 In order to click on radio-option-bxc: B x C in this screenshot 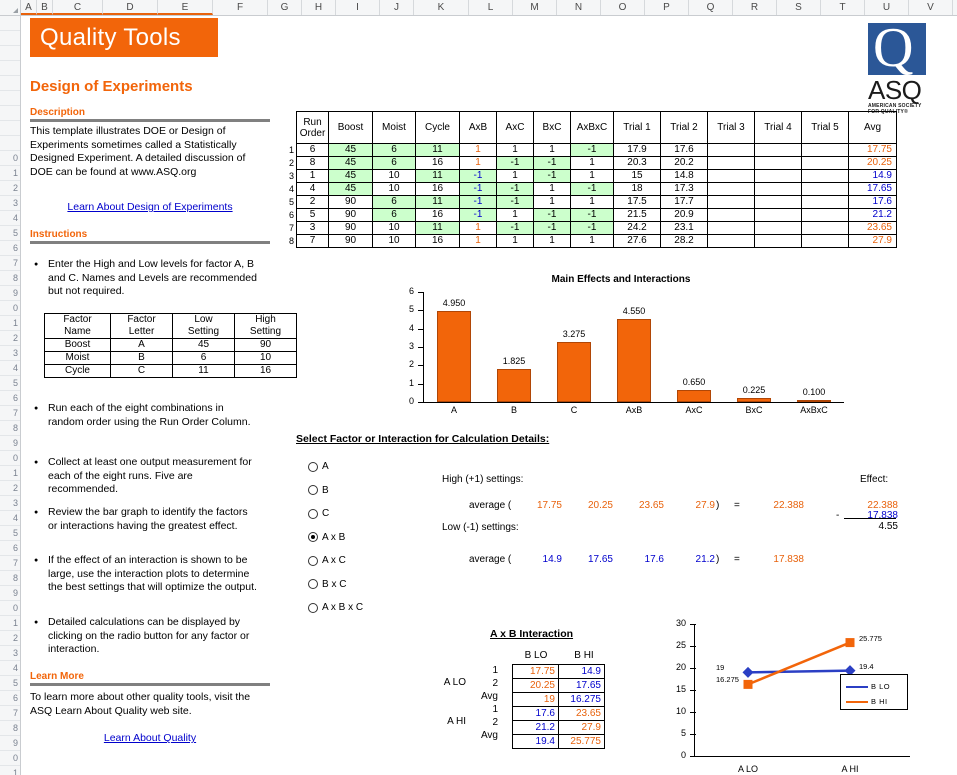, I will do `click(327, 584)`.